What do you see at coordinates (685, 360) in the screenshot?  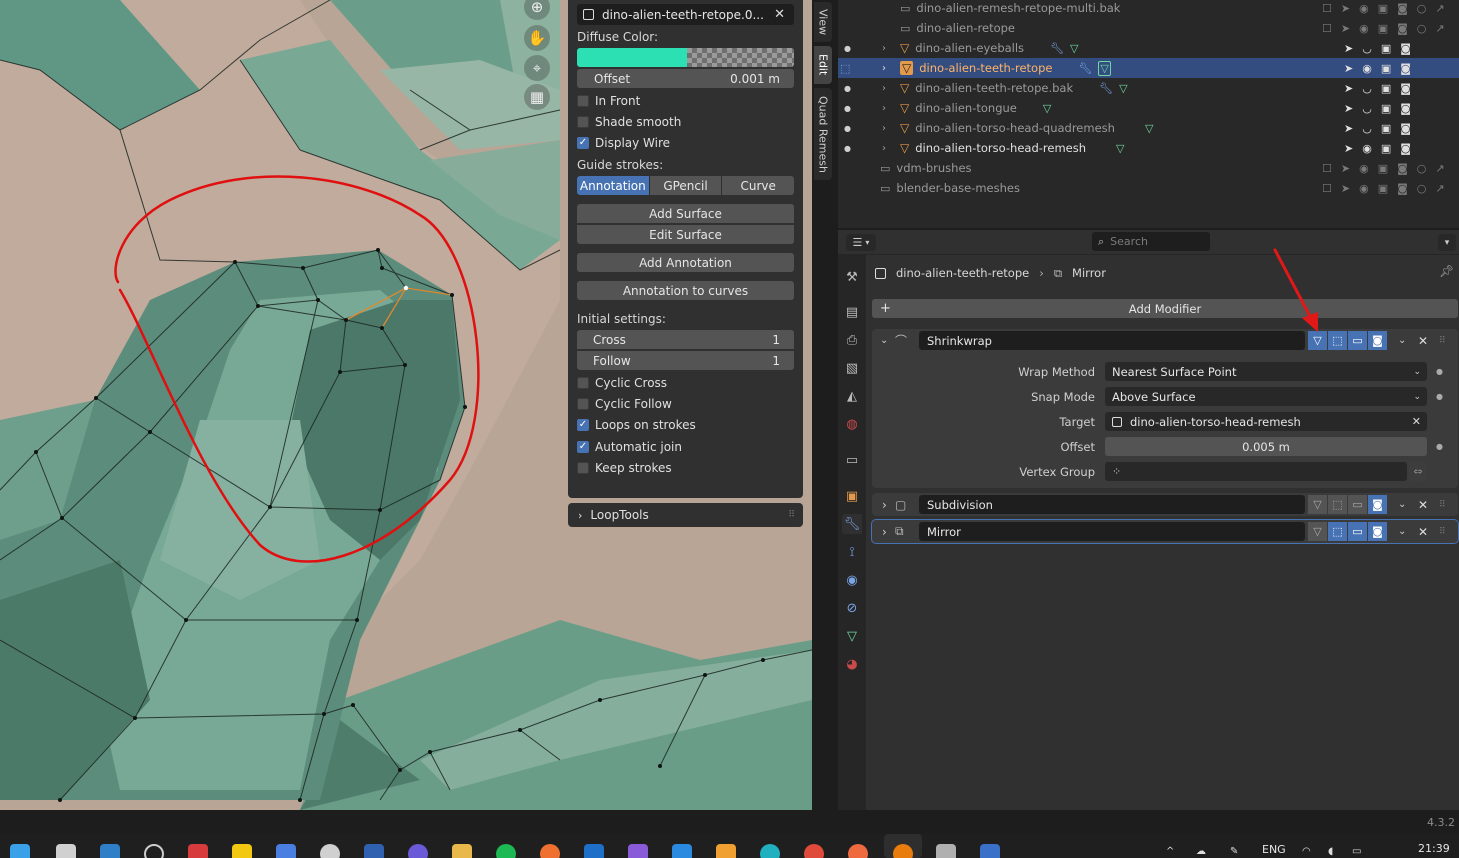 I see `follow-field: Follow 1` at bounding box center [685, 360].